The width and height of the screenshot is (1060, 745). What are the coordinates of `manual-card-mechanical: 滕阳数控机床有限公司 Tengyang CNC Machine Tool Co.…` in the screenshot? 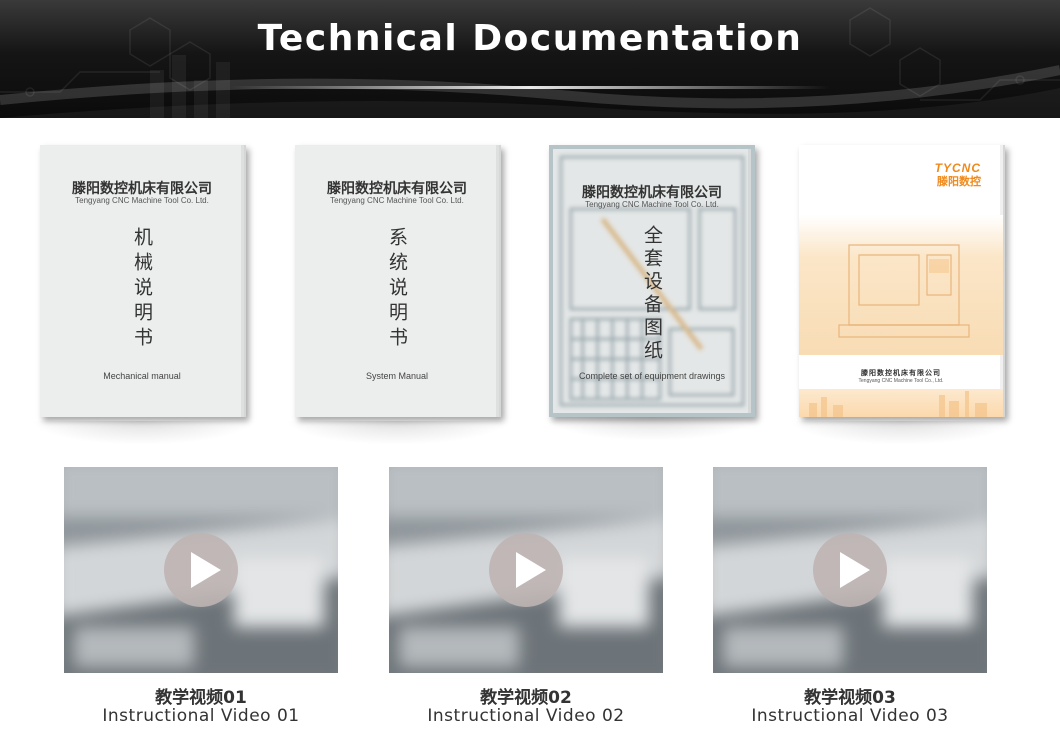 It's located at (142, 295).